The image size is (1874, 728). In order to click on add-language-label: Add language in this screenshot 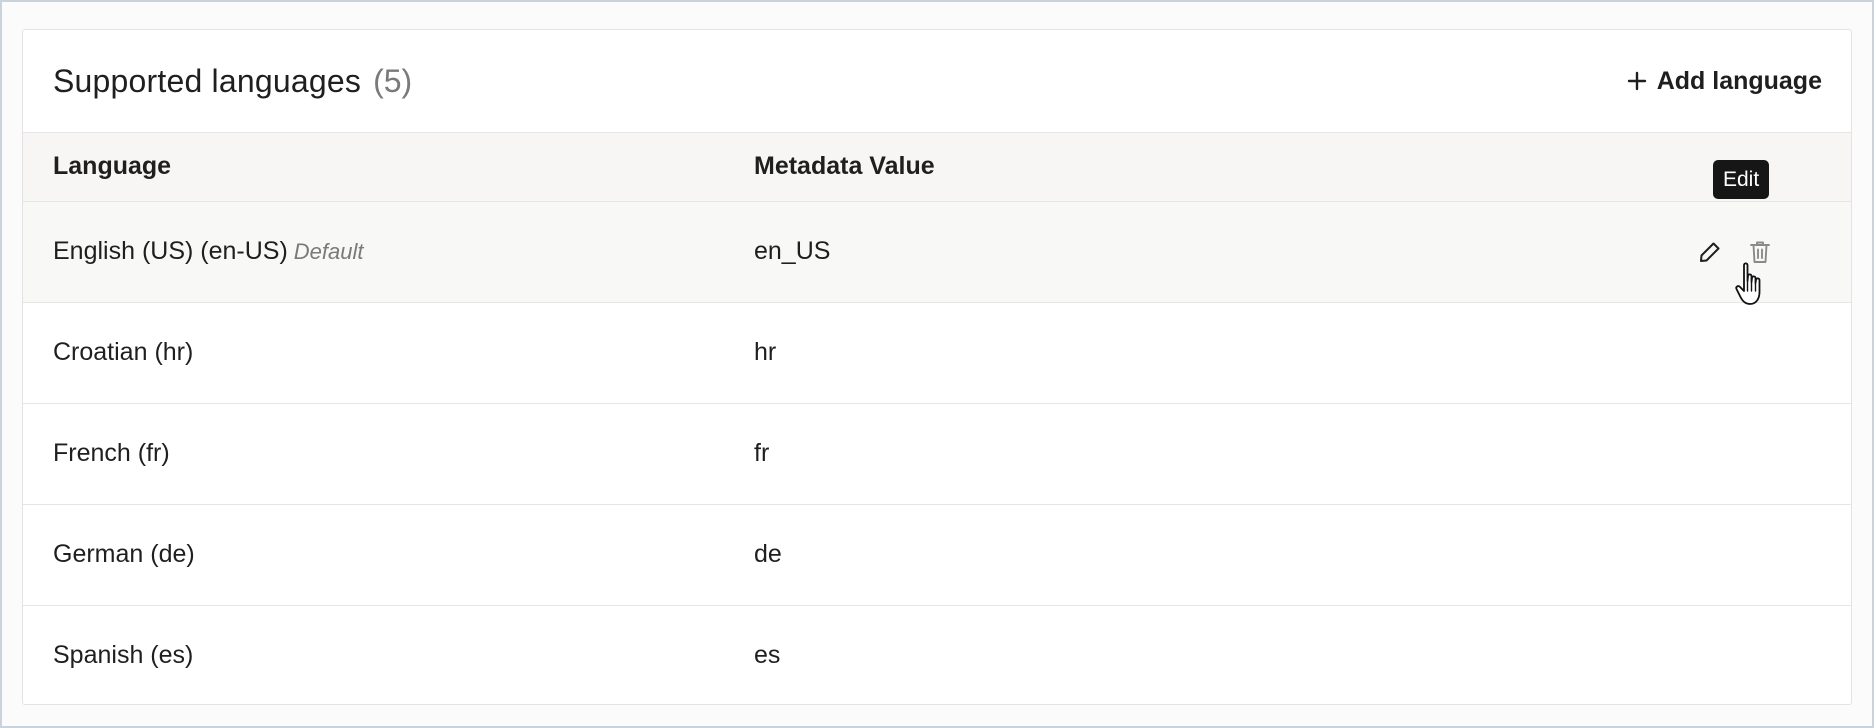, I will do `click(1739, 80)`.